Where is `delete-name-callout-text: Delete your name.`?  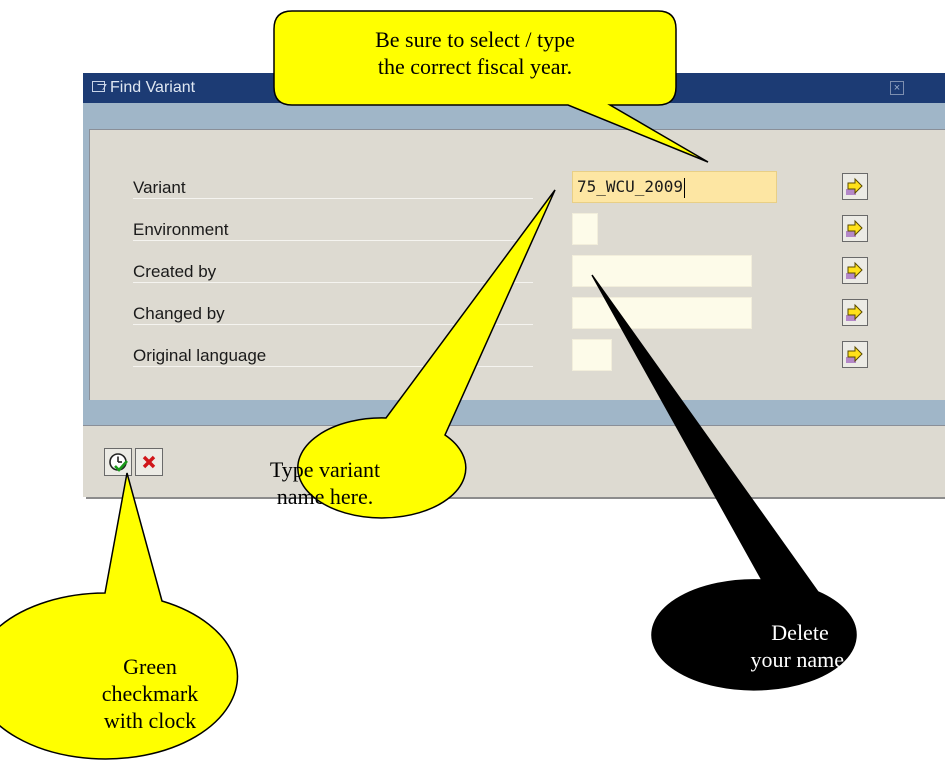
delete-name-callout-text: Delete your name. is located at coordinates (800, 646).